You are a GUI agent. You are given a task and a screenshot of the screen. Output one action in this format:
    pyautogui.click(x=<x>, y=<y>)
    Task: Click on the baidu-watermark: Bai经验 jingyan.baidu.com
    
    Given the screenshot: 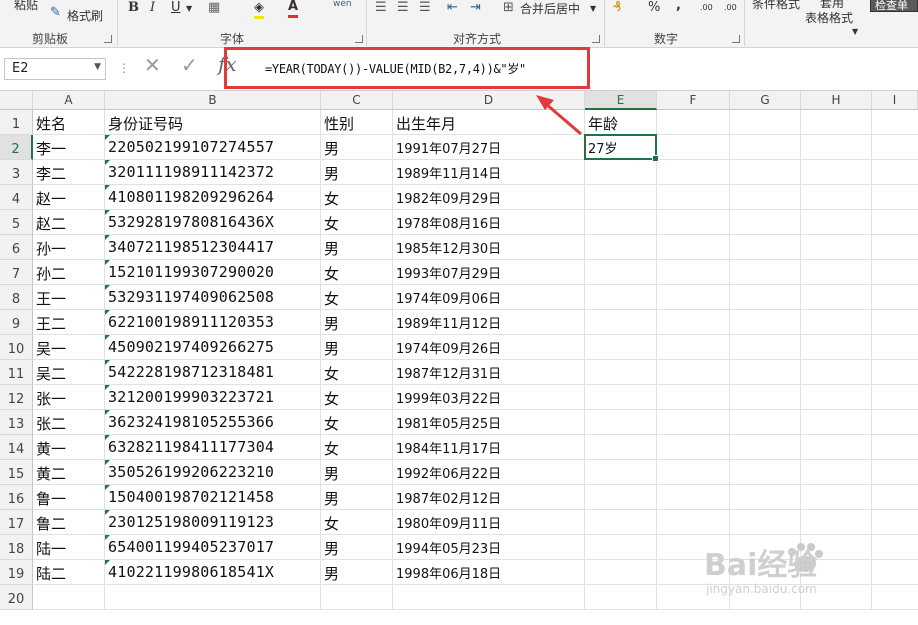 What is the action you would take?
    pyautogui.click(x=805, y=570)
    